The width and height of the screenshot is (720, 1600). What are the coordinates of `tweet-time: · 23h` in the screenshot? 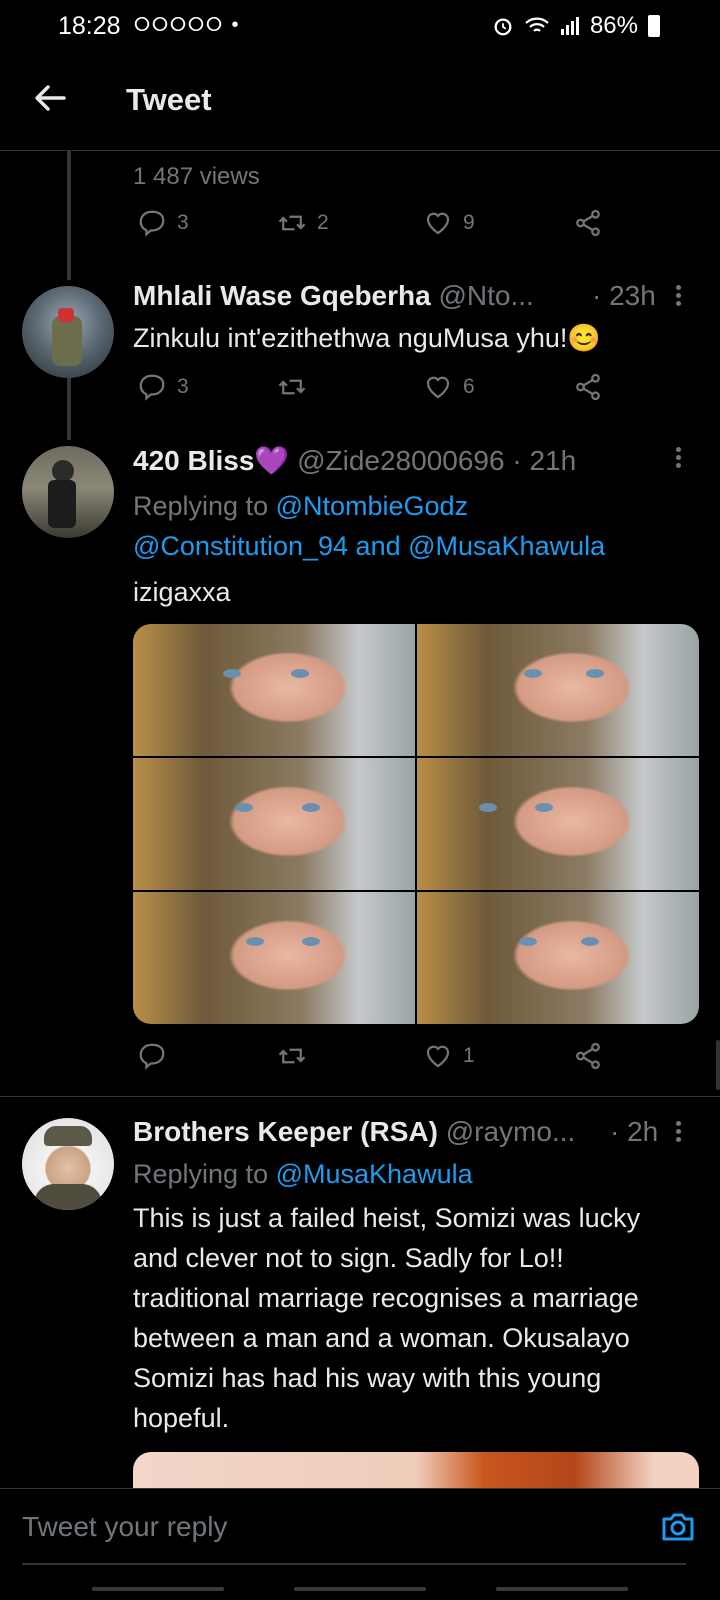 It's located at (624, 295).